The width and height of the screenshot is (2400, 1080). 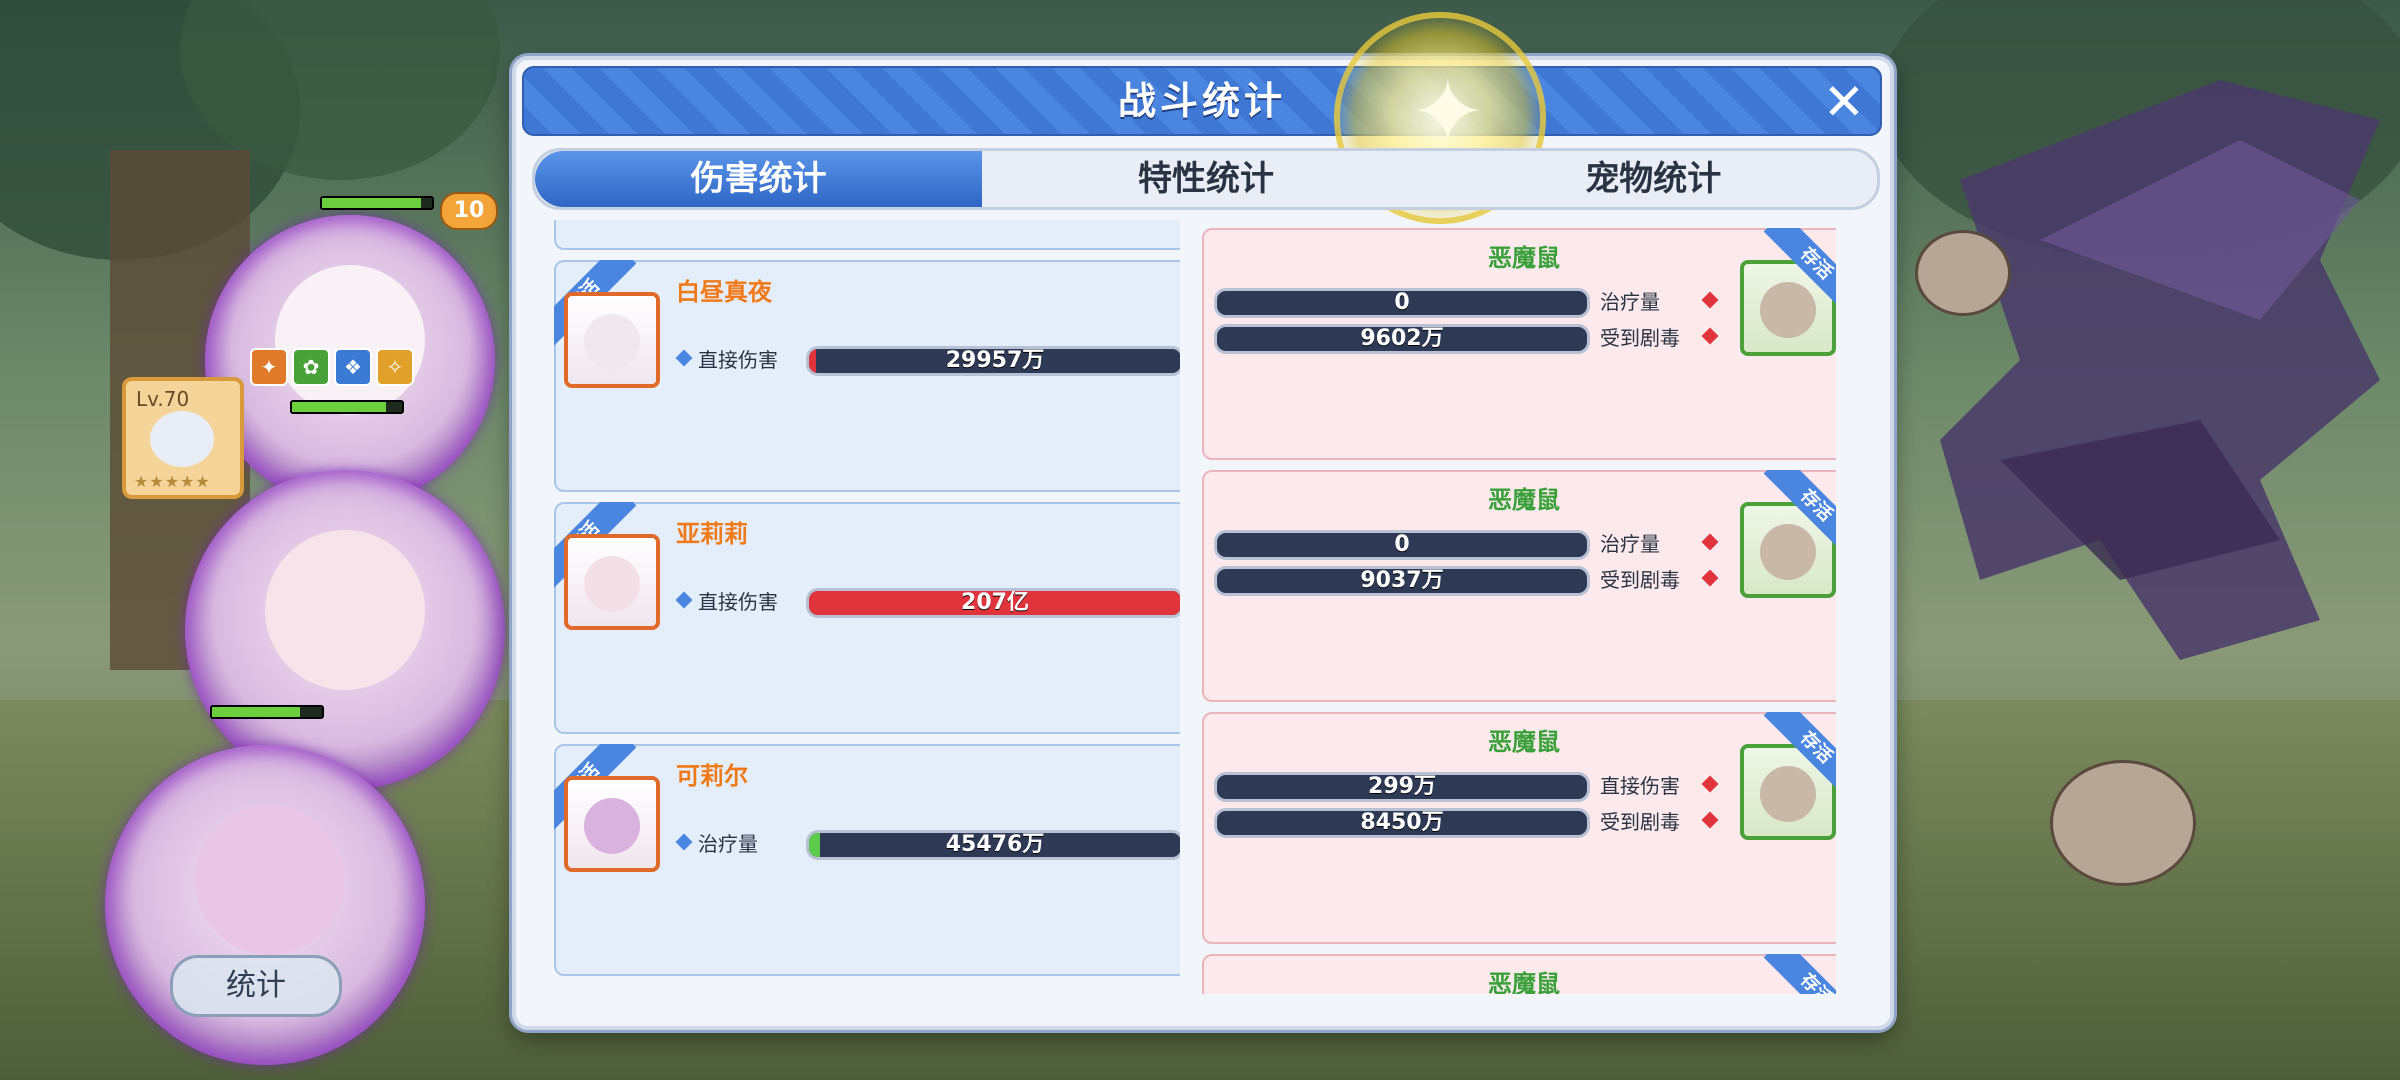 I want to click on stat-bar: 299万, so click(x=1402, y=787).